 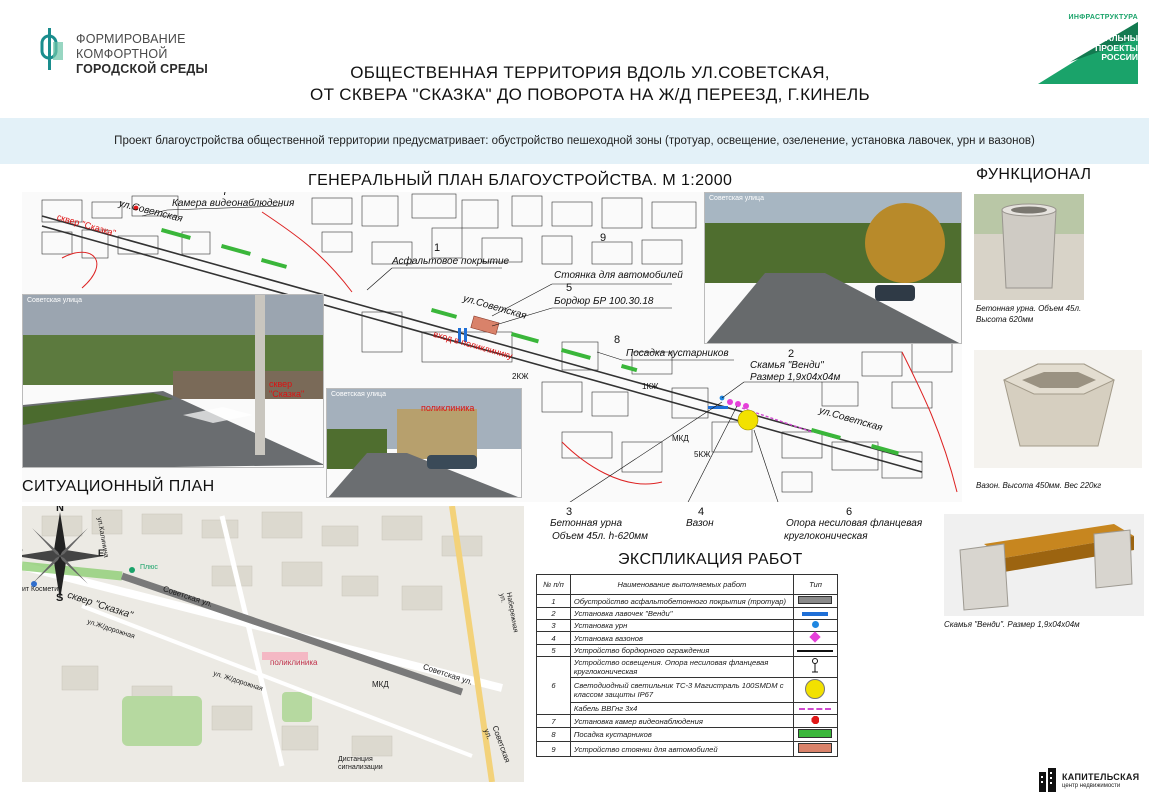 What do you see at coordinates (681, 721) in the screenshot?
I see `row-name: Установка камер видеонаблюдения` at bounding box center [681, 721].